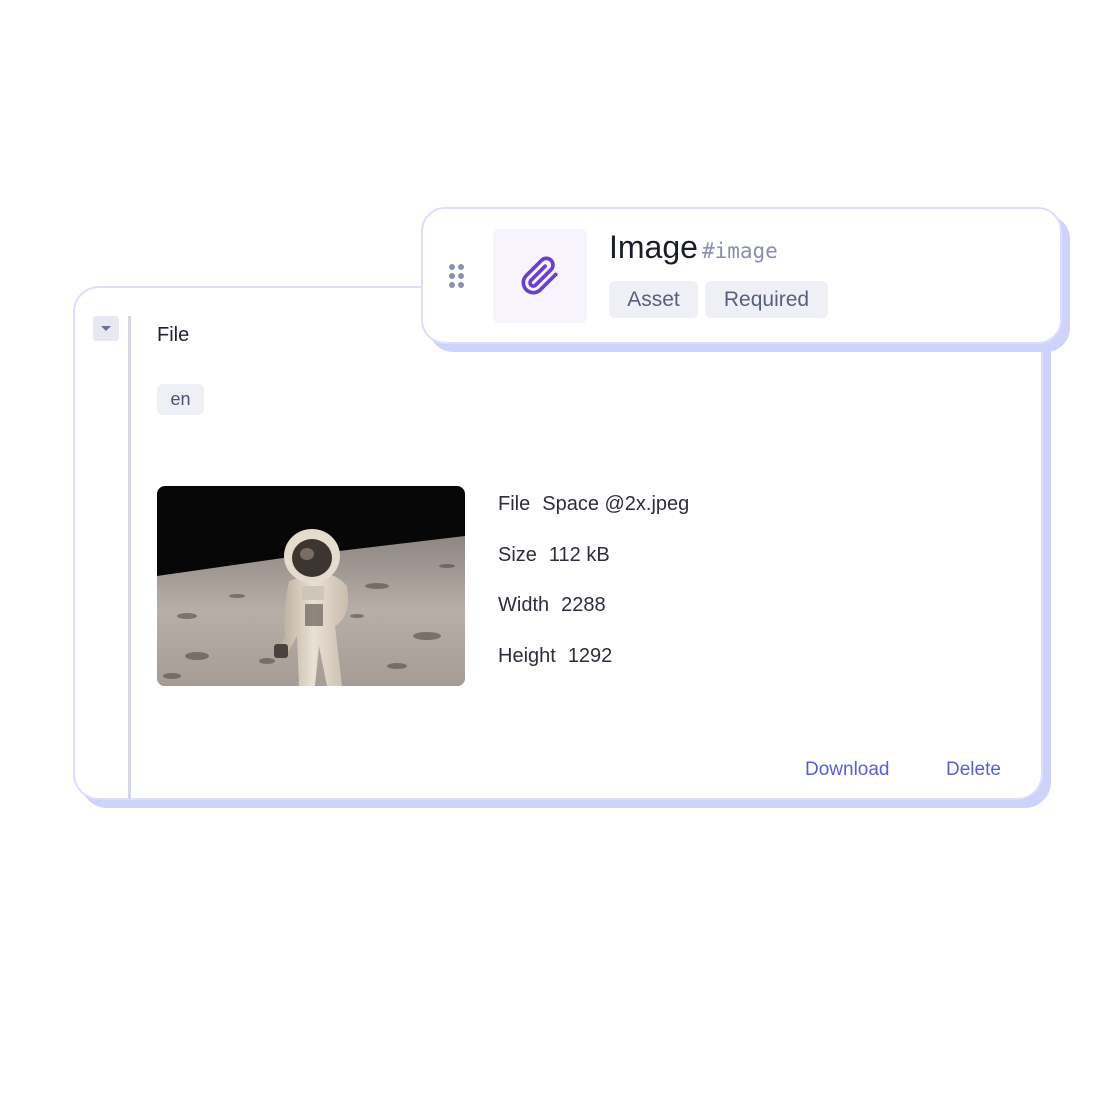  Describe the element at coordinates (766, 299) in the screenshot. I see `tag-required: Required` at that location.